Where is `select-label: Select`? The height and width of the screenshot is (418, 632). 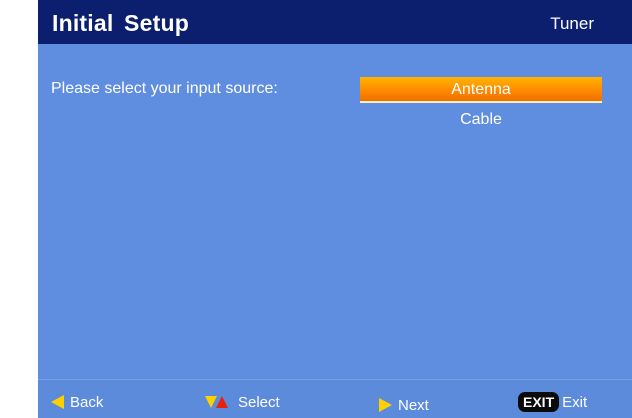 select-label: Select is located at coordinates (259, 402).